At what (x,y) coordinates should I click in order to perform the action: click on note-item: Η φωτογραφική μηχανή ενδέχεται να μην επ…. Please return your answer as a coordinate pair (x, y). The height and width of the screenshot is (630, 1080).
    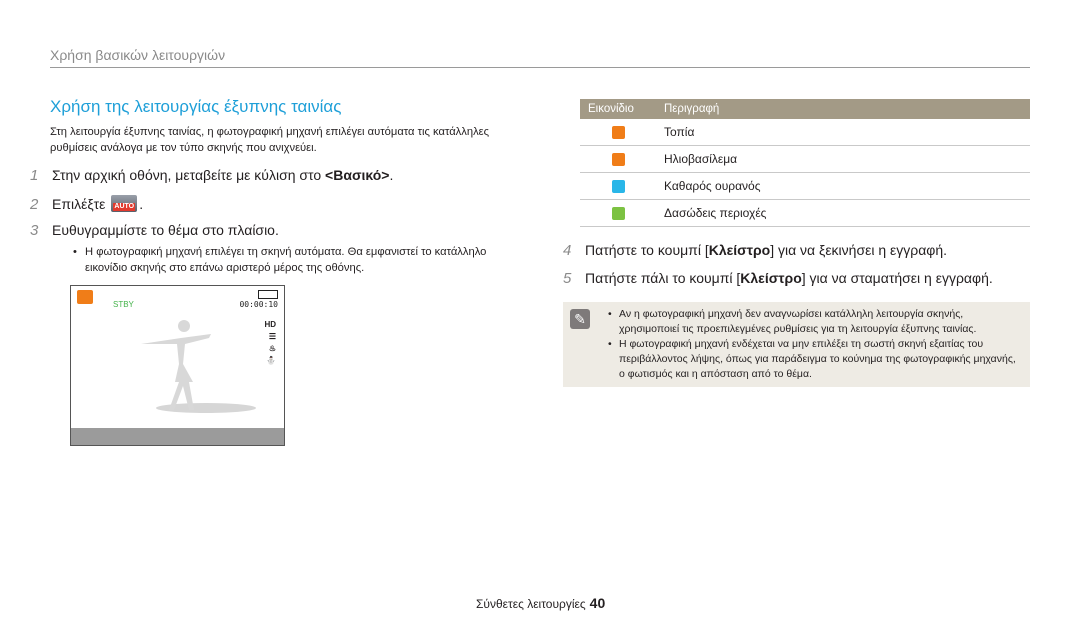
    Looking at the image, I should click on (816, 359).